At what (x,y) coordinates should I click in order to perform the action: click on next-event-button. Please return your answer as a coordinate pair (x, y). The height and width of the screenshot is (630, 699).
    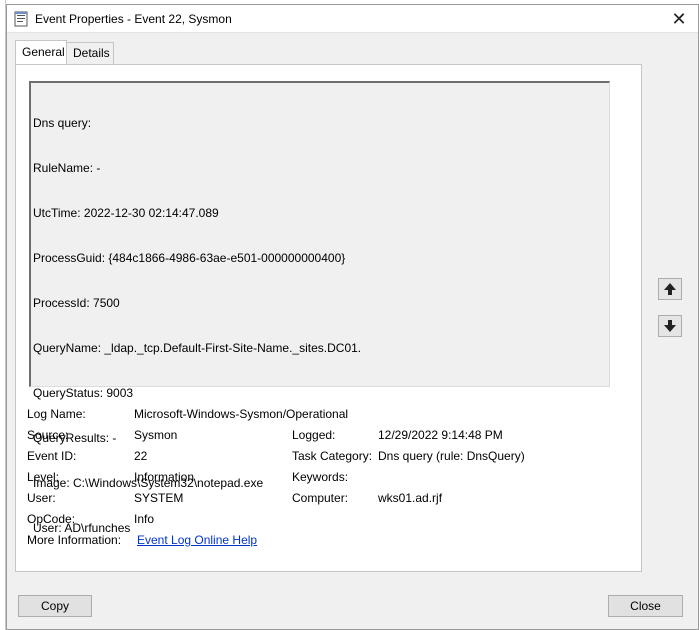
    Looking at the image, I should click on (670, 326).